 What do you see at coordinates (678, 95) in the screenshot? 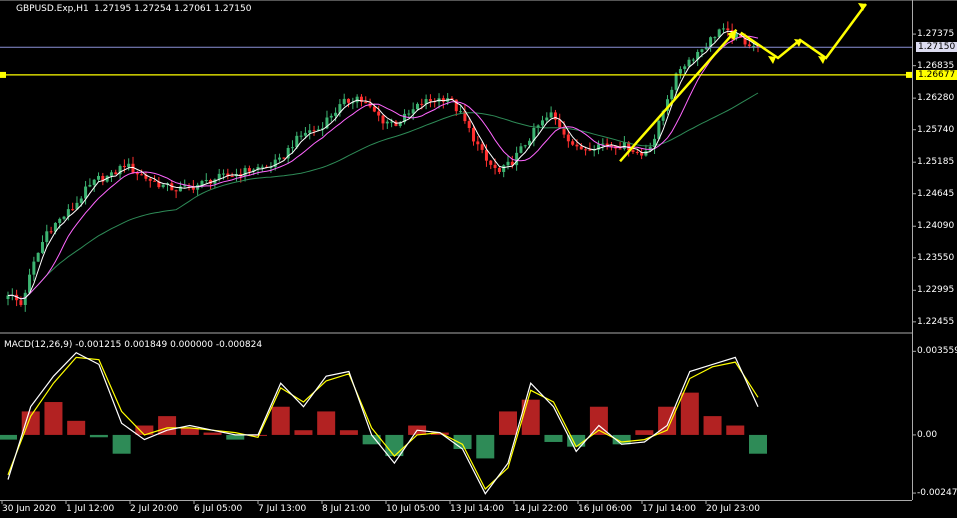
I see `forecast-arrow-up` at bounding box center [678, 95].